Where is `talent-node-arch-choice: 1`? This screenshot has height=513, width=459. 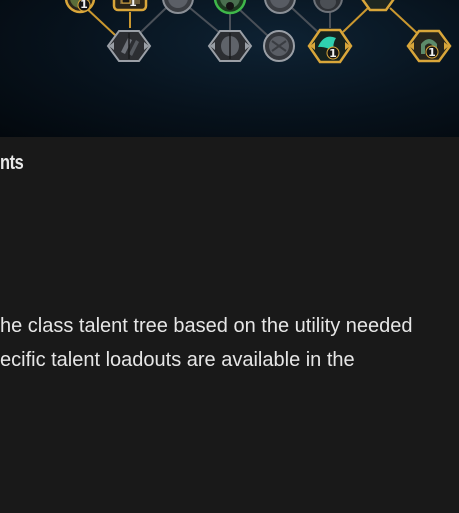
talent-node-arch-choice: 1 is located at coordinates (429, 46).